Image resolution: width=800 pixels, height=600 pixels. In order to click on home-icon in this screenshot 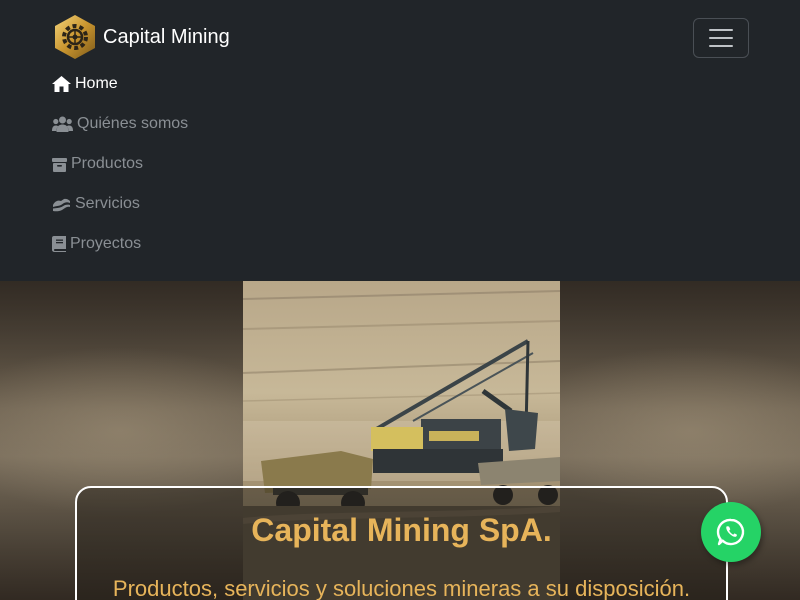, I will do `click(61, 84)`.